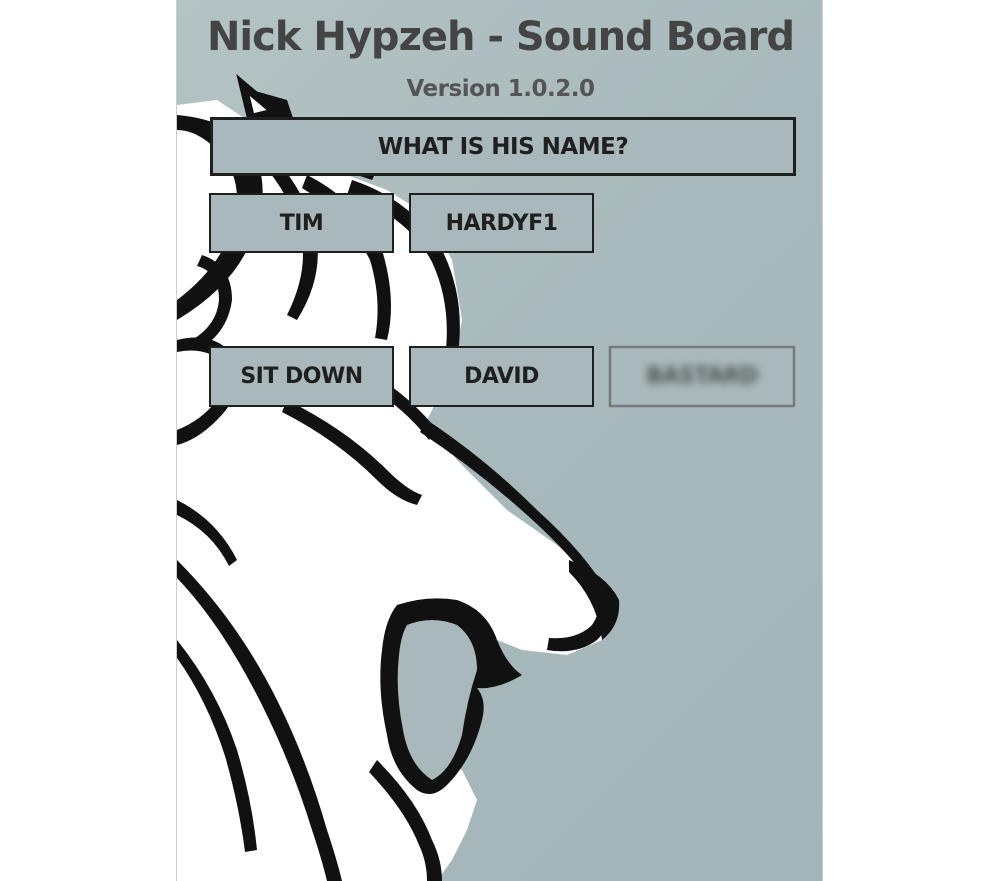  I want to click on david-label: DAVID, so click(501, 376).